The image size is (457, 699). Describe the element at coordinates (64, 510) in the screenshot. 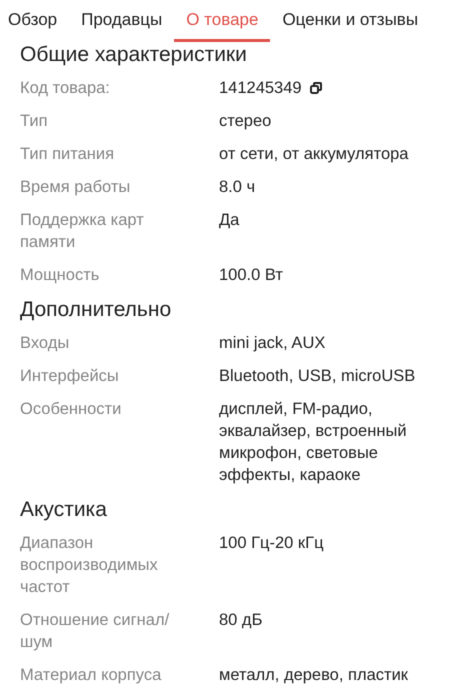

I see `section-title: Акустика` at that location.